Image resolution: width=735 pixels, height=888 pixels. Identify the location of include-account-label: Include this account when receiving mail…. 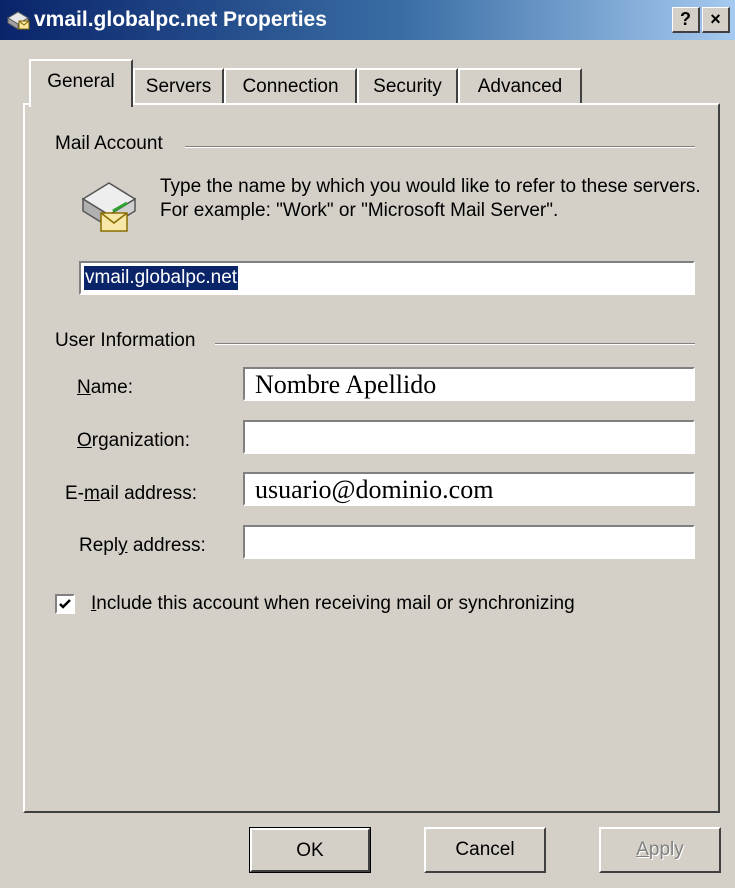
(333, 604).